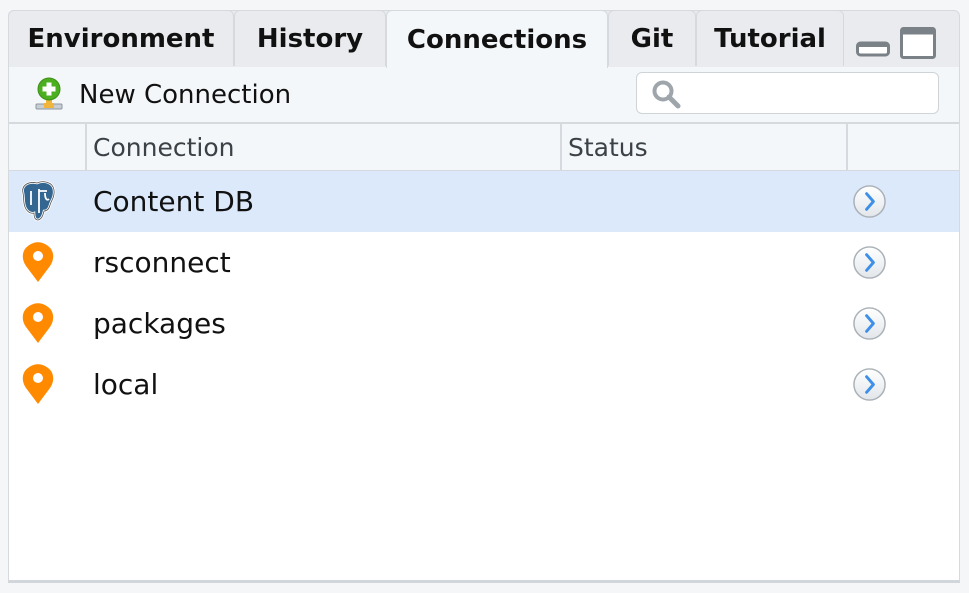 Image resolution: width=969 pixels, height=593 pixels. I want to click on tab-tutorial: Tutorial, so click(770, 38).